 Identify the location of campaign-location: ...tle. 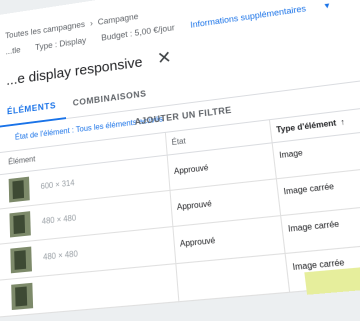
(13, 51).